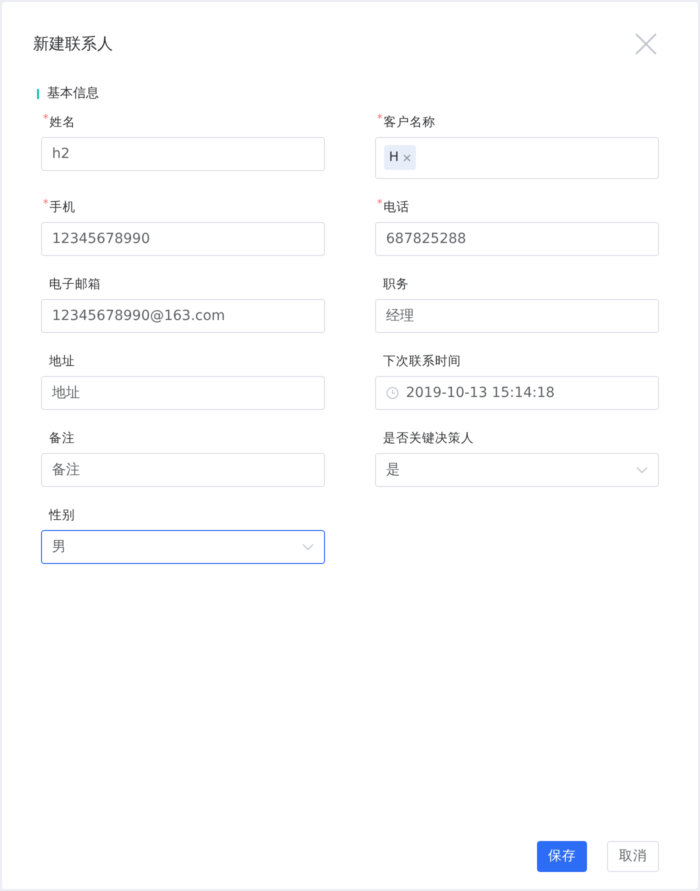  I want to click on dialog-title: 新建联系人, so click(73, 44).